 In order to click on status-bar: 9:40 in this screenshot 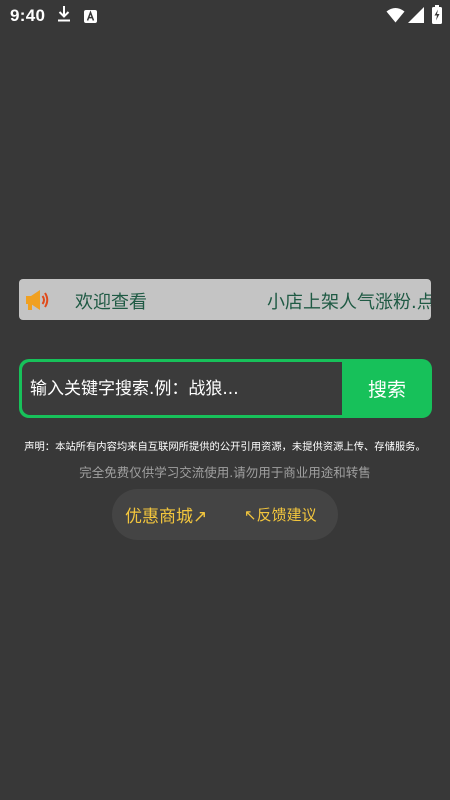, I will do `click(225, 16)`.